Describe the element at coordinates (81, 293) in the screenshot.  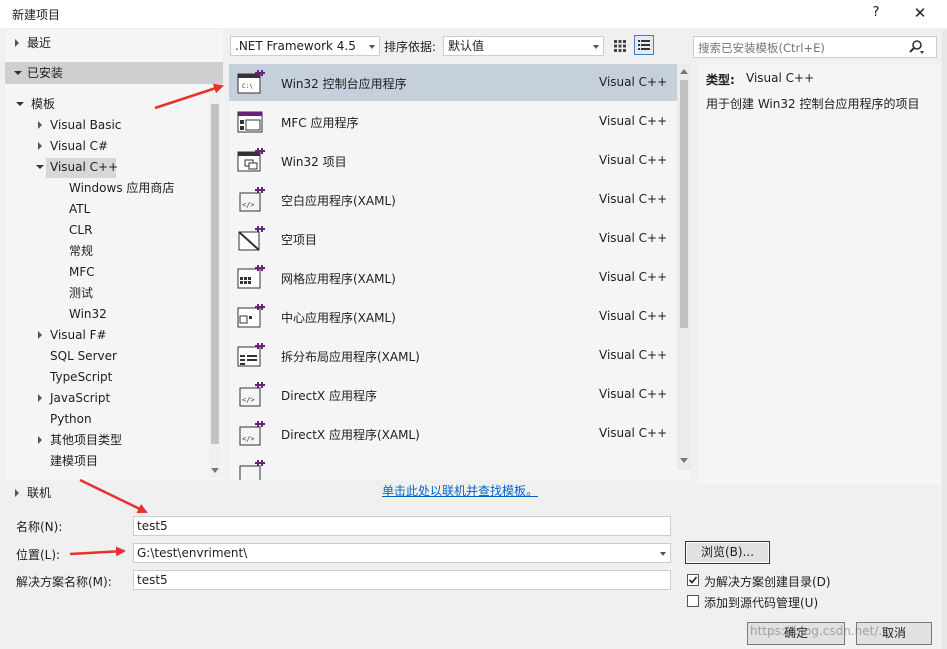
I see `nav-test: 测试` at that location.